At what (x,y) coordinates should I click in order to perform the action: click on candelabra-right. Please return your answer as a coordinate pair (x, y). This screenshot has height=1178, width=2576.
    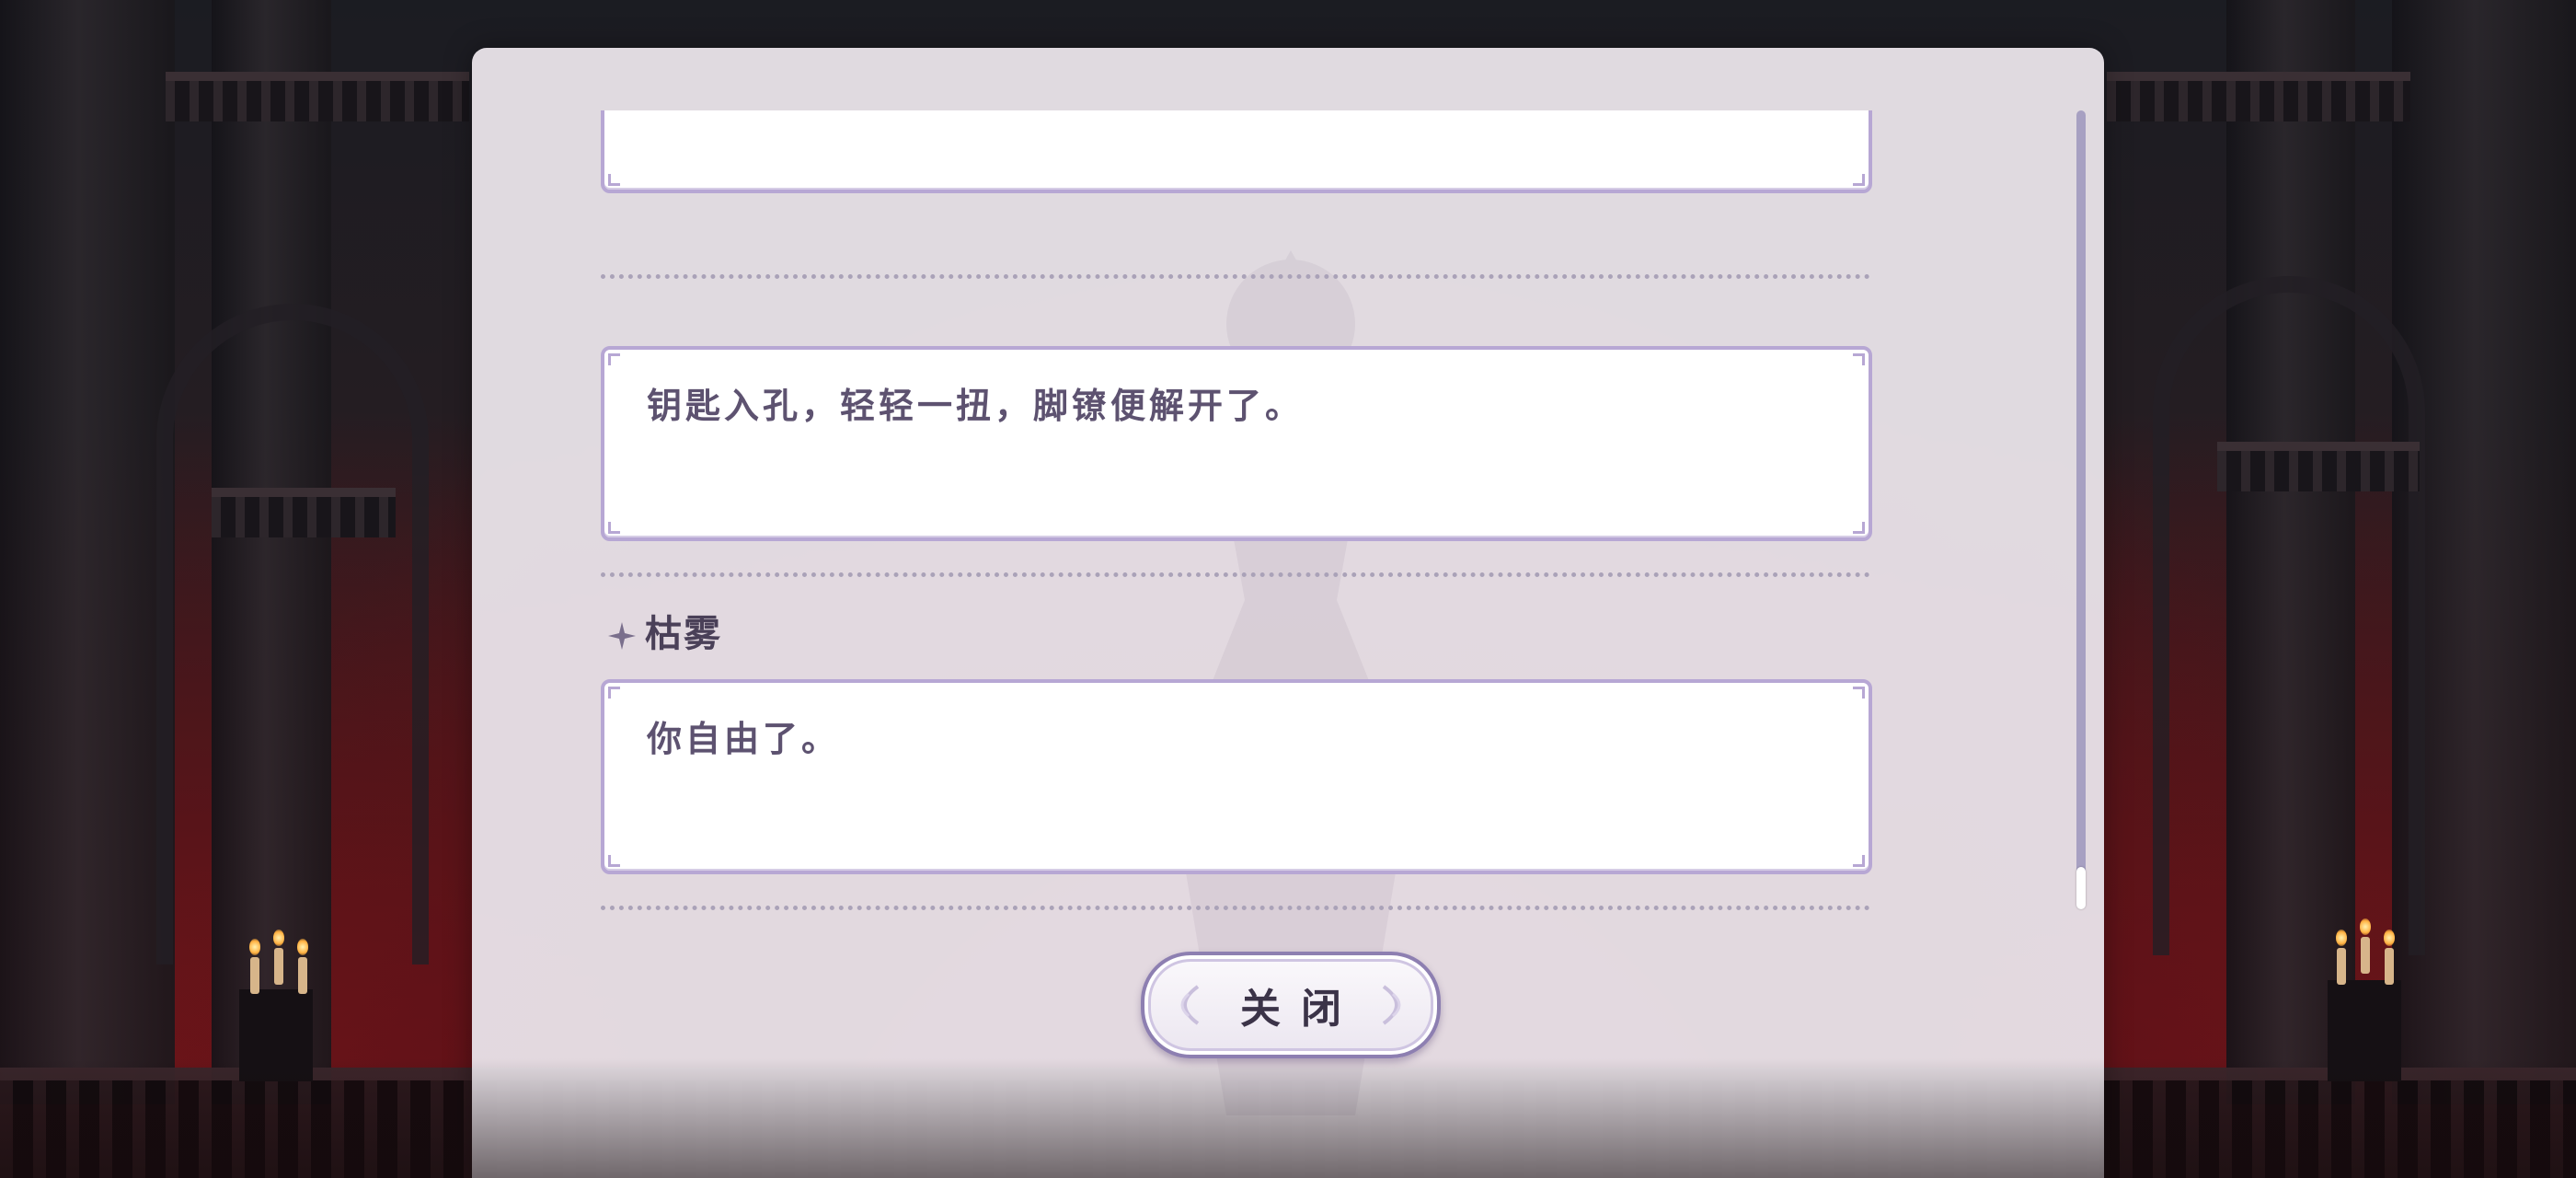
    Looking at the image, I should click on (2364, 1030).